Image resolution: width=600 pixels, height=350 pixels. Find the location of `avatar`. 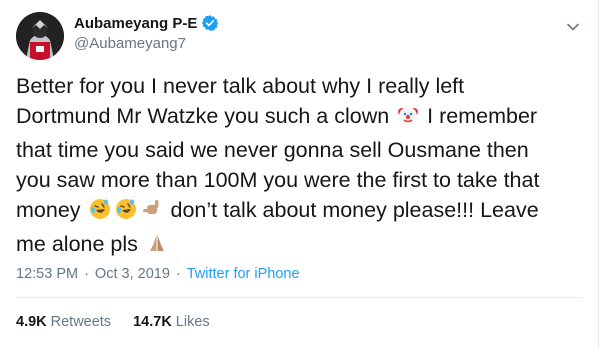

avatar is located at coordinates (40, 36).